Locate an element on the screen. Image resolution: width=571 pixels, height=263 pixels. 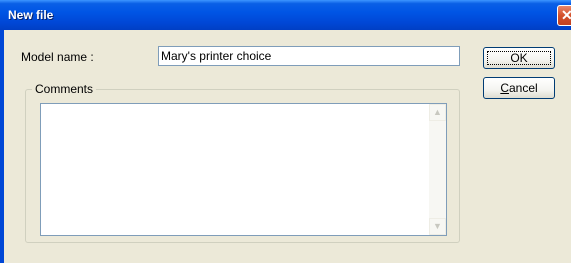
model-name-input is located at coordinates (309, 56).